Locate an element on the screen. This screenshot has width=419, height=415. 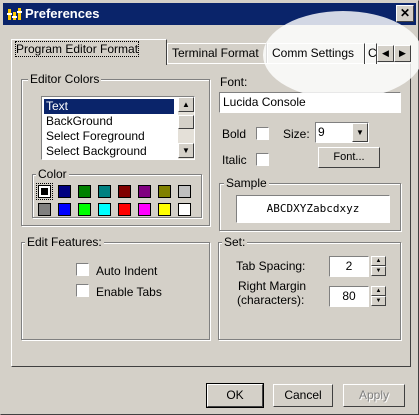
tab-program-editor-format: Program Editor Format is located at coordinates (89, 52).